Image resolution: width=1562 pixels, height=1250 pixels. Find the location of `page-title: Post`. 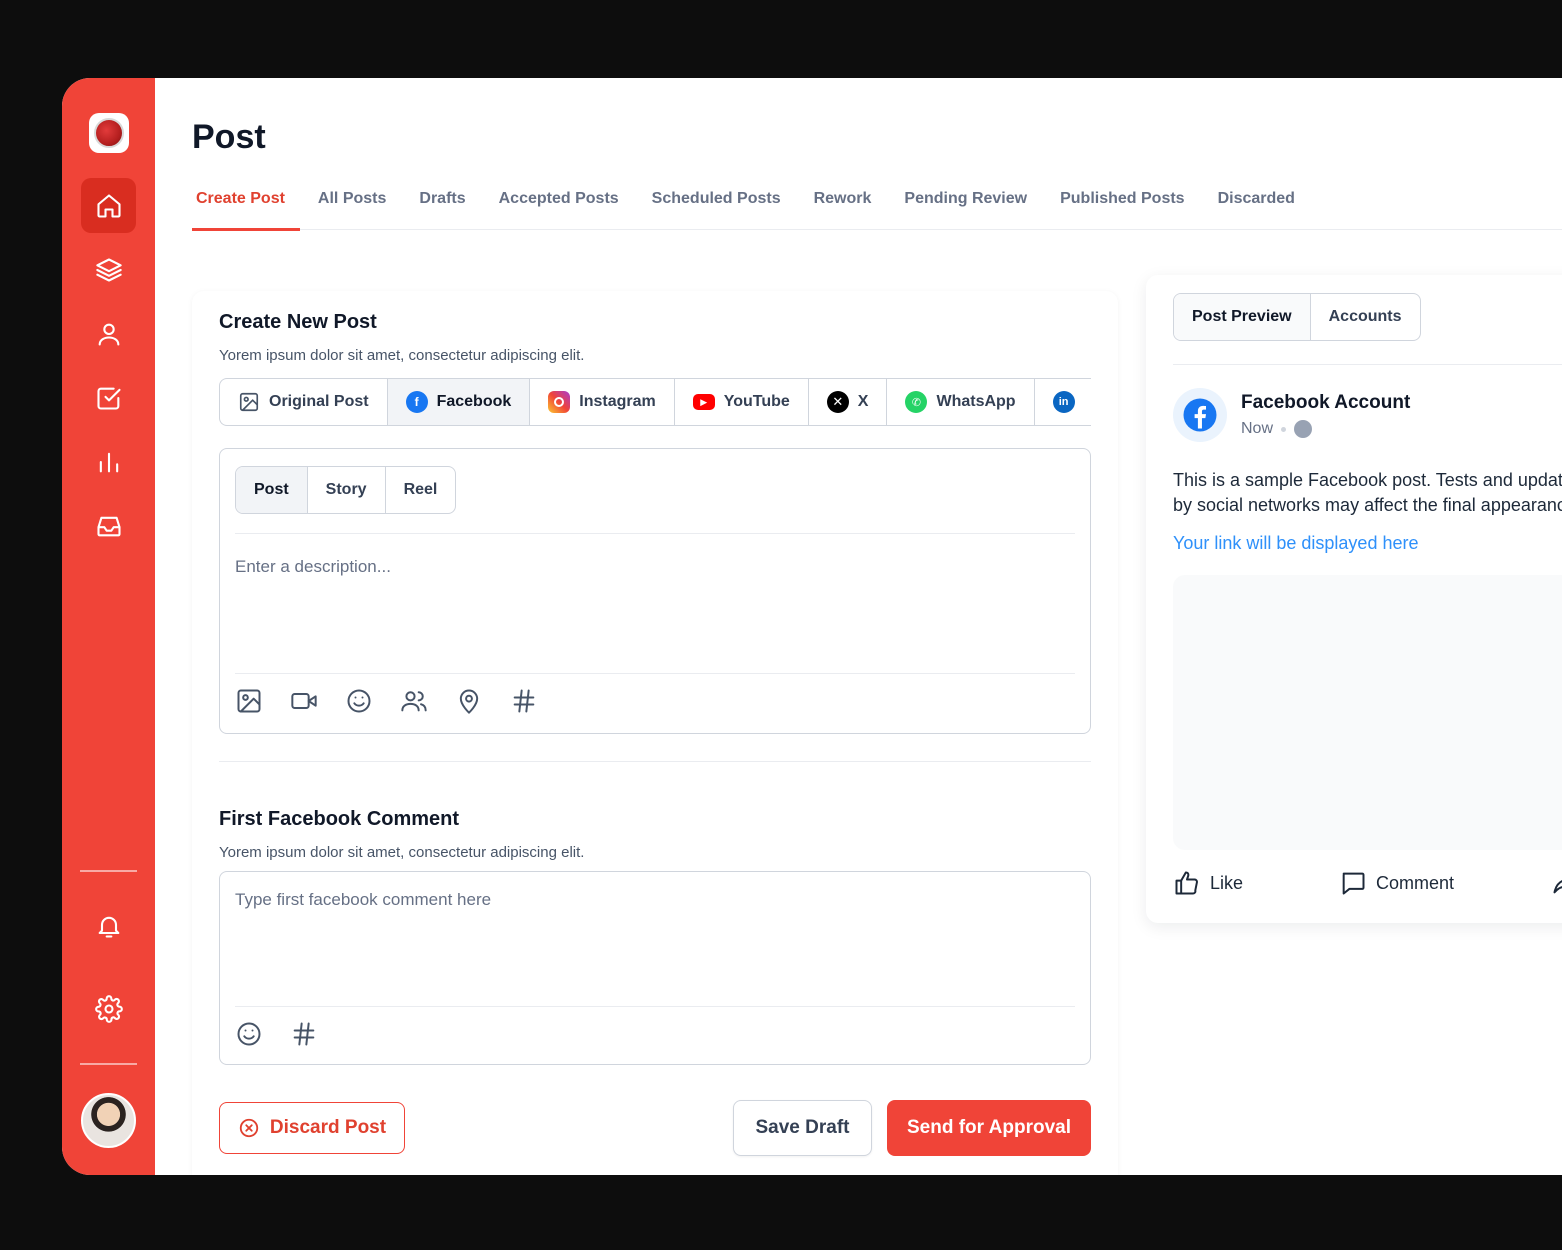

page-title: Post is located at coordinates (229, 137).